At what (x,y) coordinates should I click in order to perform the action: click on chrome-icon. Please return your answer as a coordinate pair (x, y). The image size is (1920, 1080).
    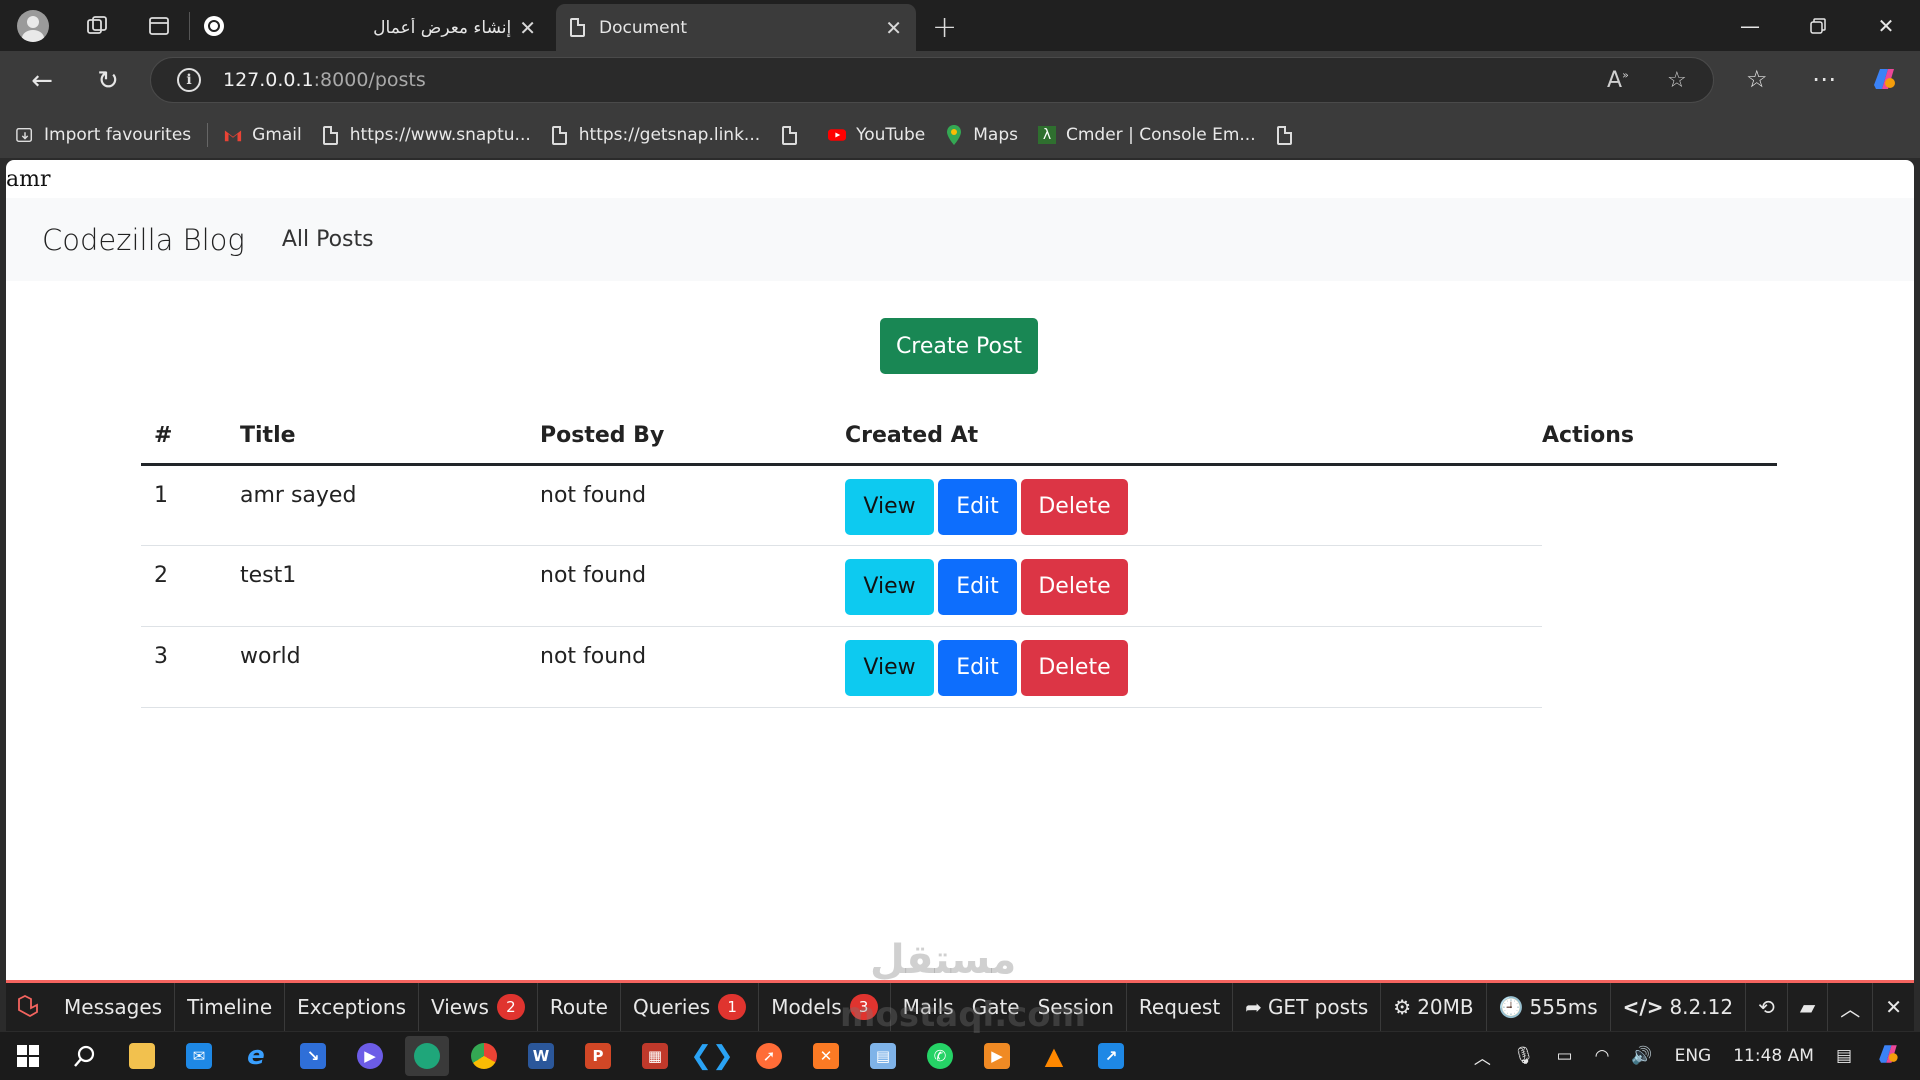
    Looking at the image, I should click on (484, 1056).